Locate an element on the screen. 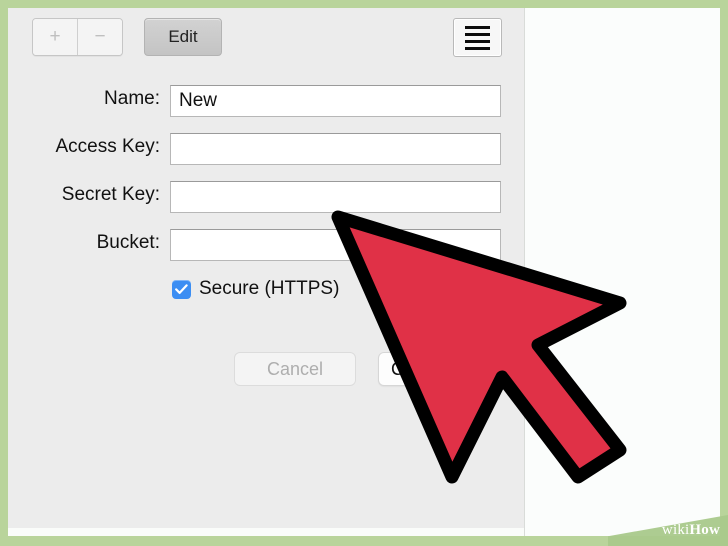 The height and width of the screenshot is (546, 728). secure-https-checkbox is located at coordinates (181, 289).